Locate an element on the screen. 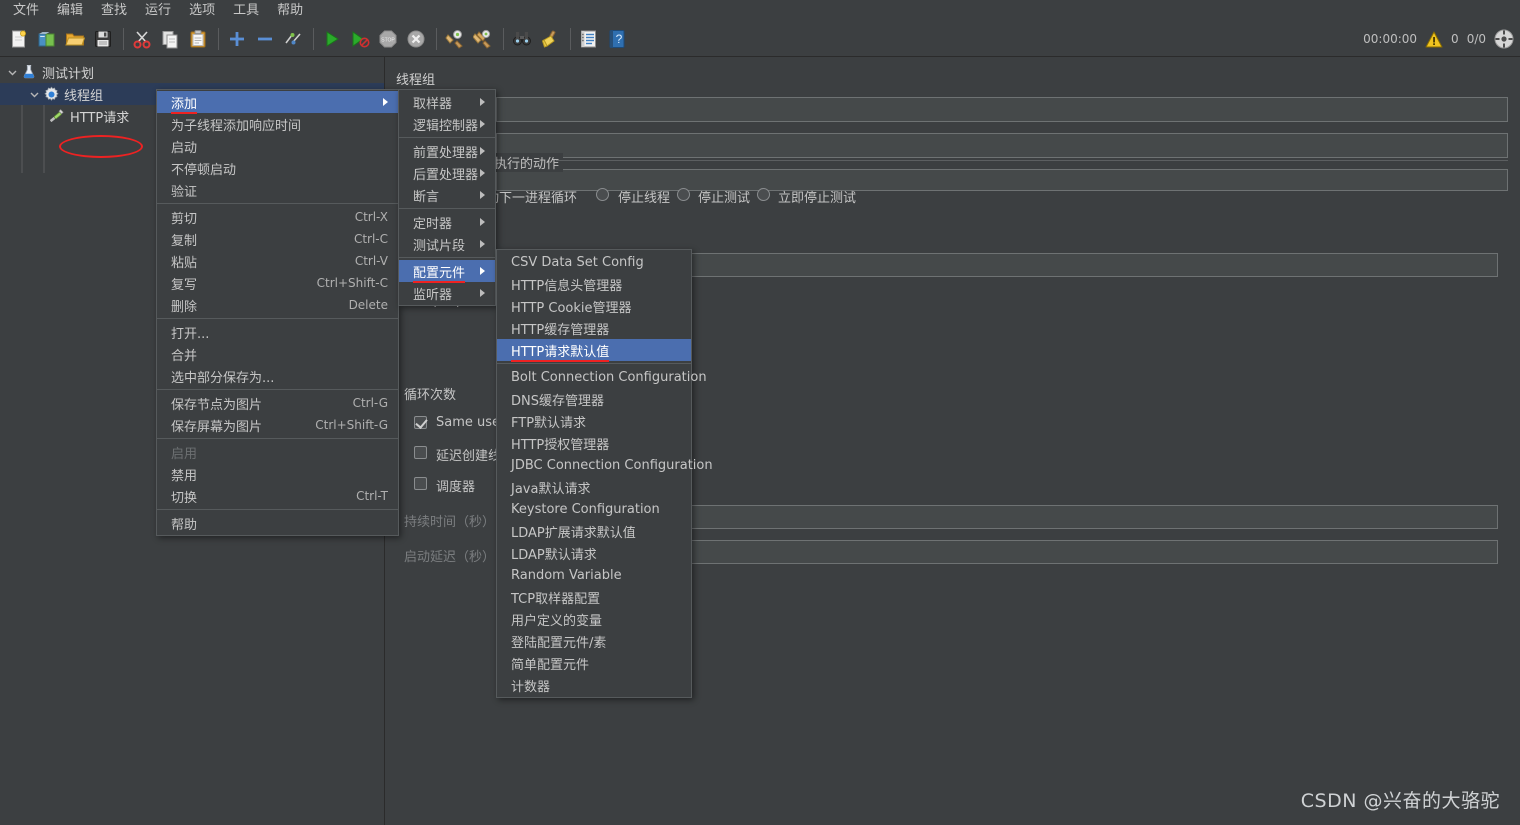  add-submenu: 取样器逻辑控制器前置处理器 后置处理器 断言定时器 测试片段配置元件 监听器 is located at coordinates (447, 197).